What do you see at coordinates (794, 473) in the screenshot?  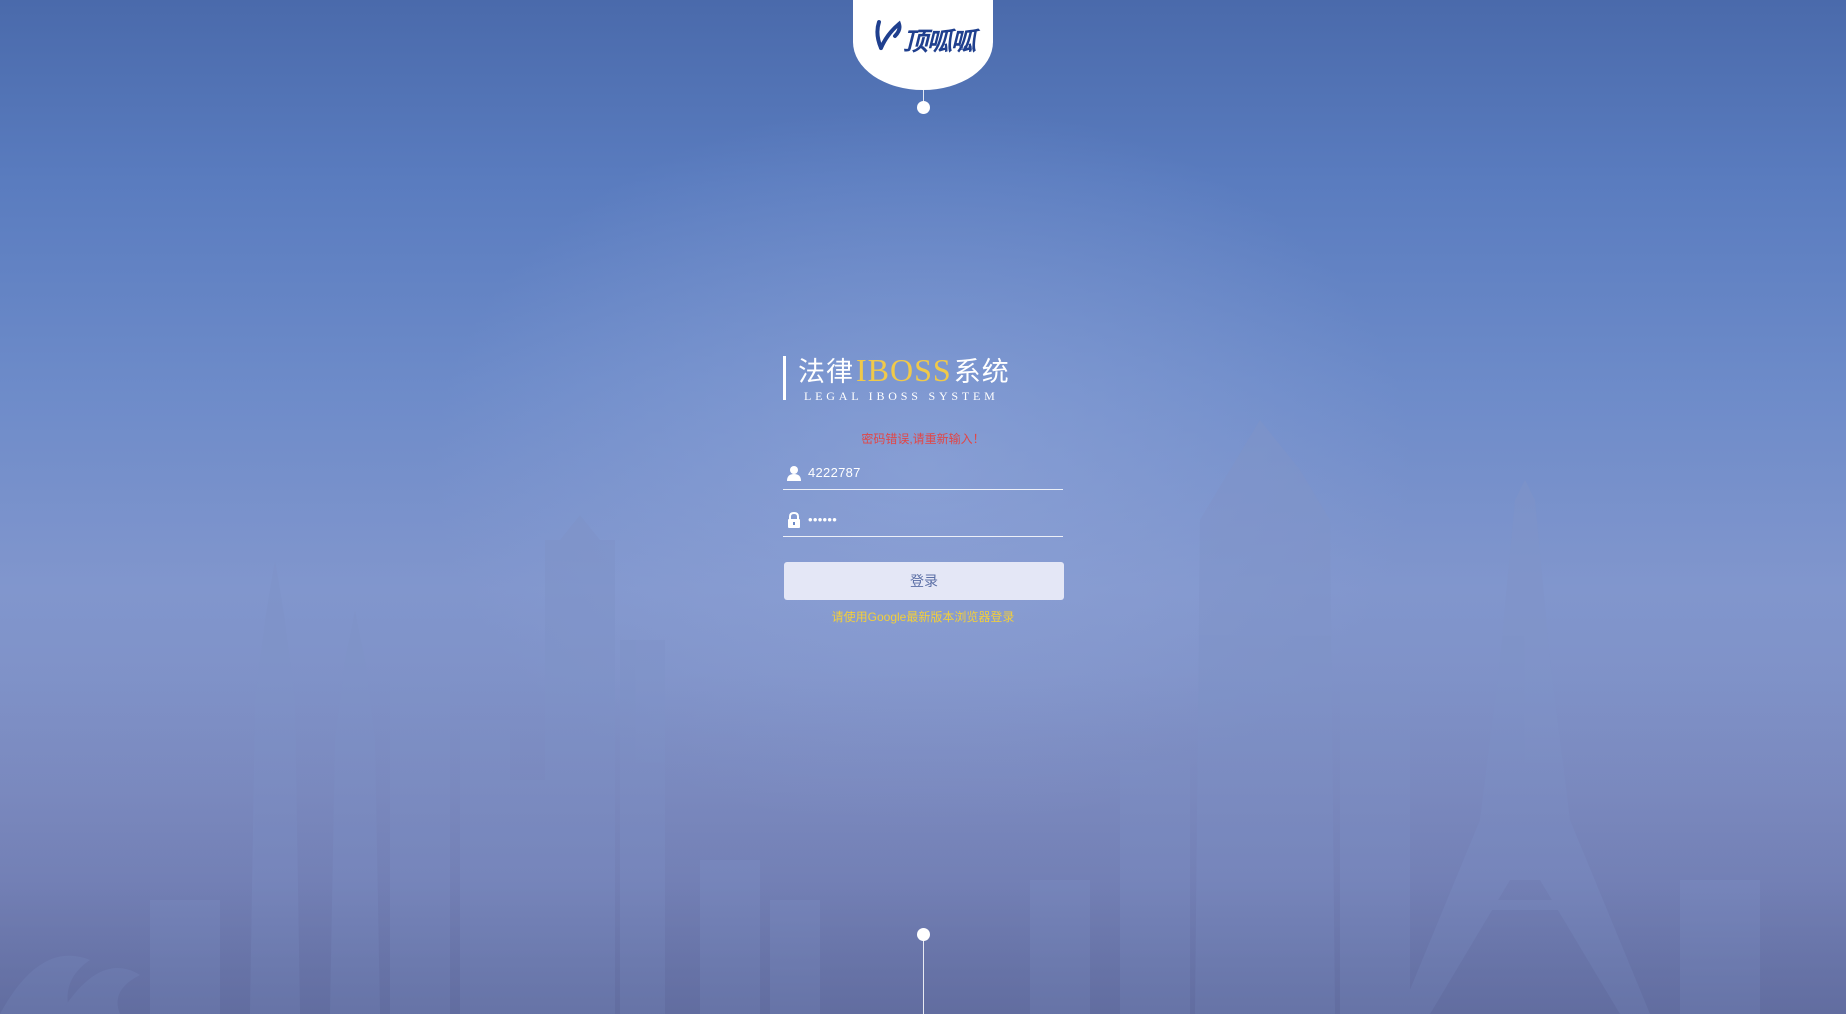 I see `user-icon` at bounding box center [794, 473].